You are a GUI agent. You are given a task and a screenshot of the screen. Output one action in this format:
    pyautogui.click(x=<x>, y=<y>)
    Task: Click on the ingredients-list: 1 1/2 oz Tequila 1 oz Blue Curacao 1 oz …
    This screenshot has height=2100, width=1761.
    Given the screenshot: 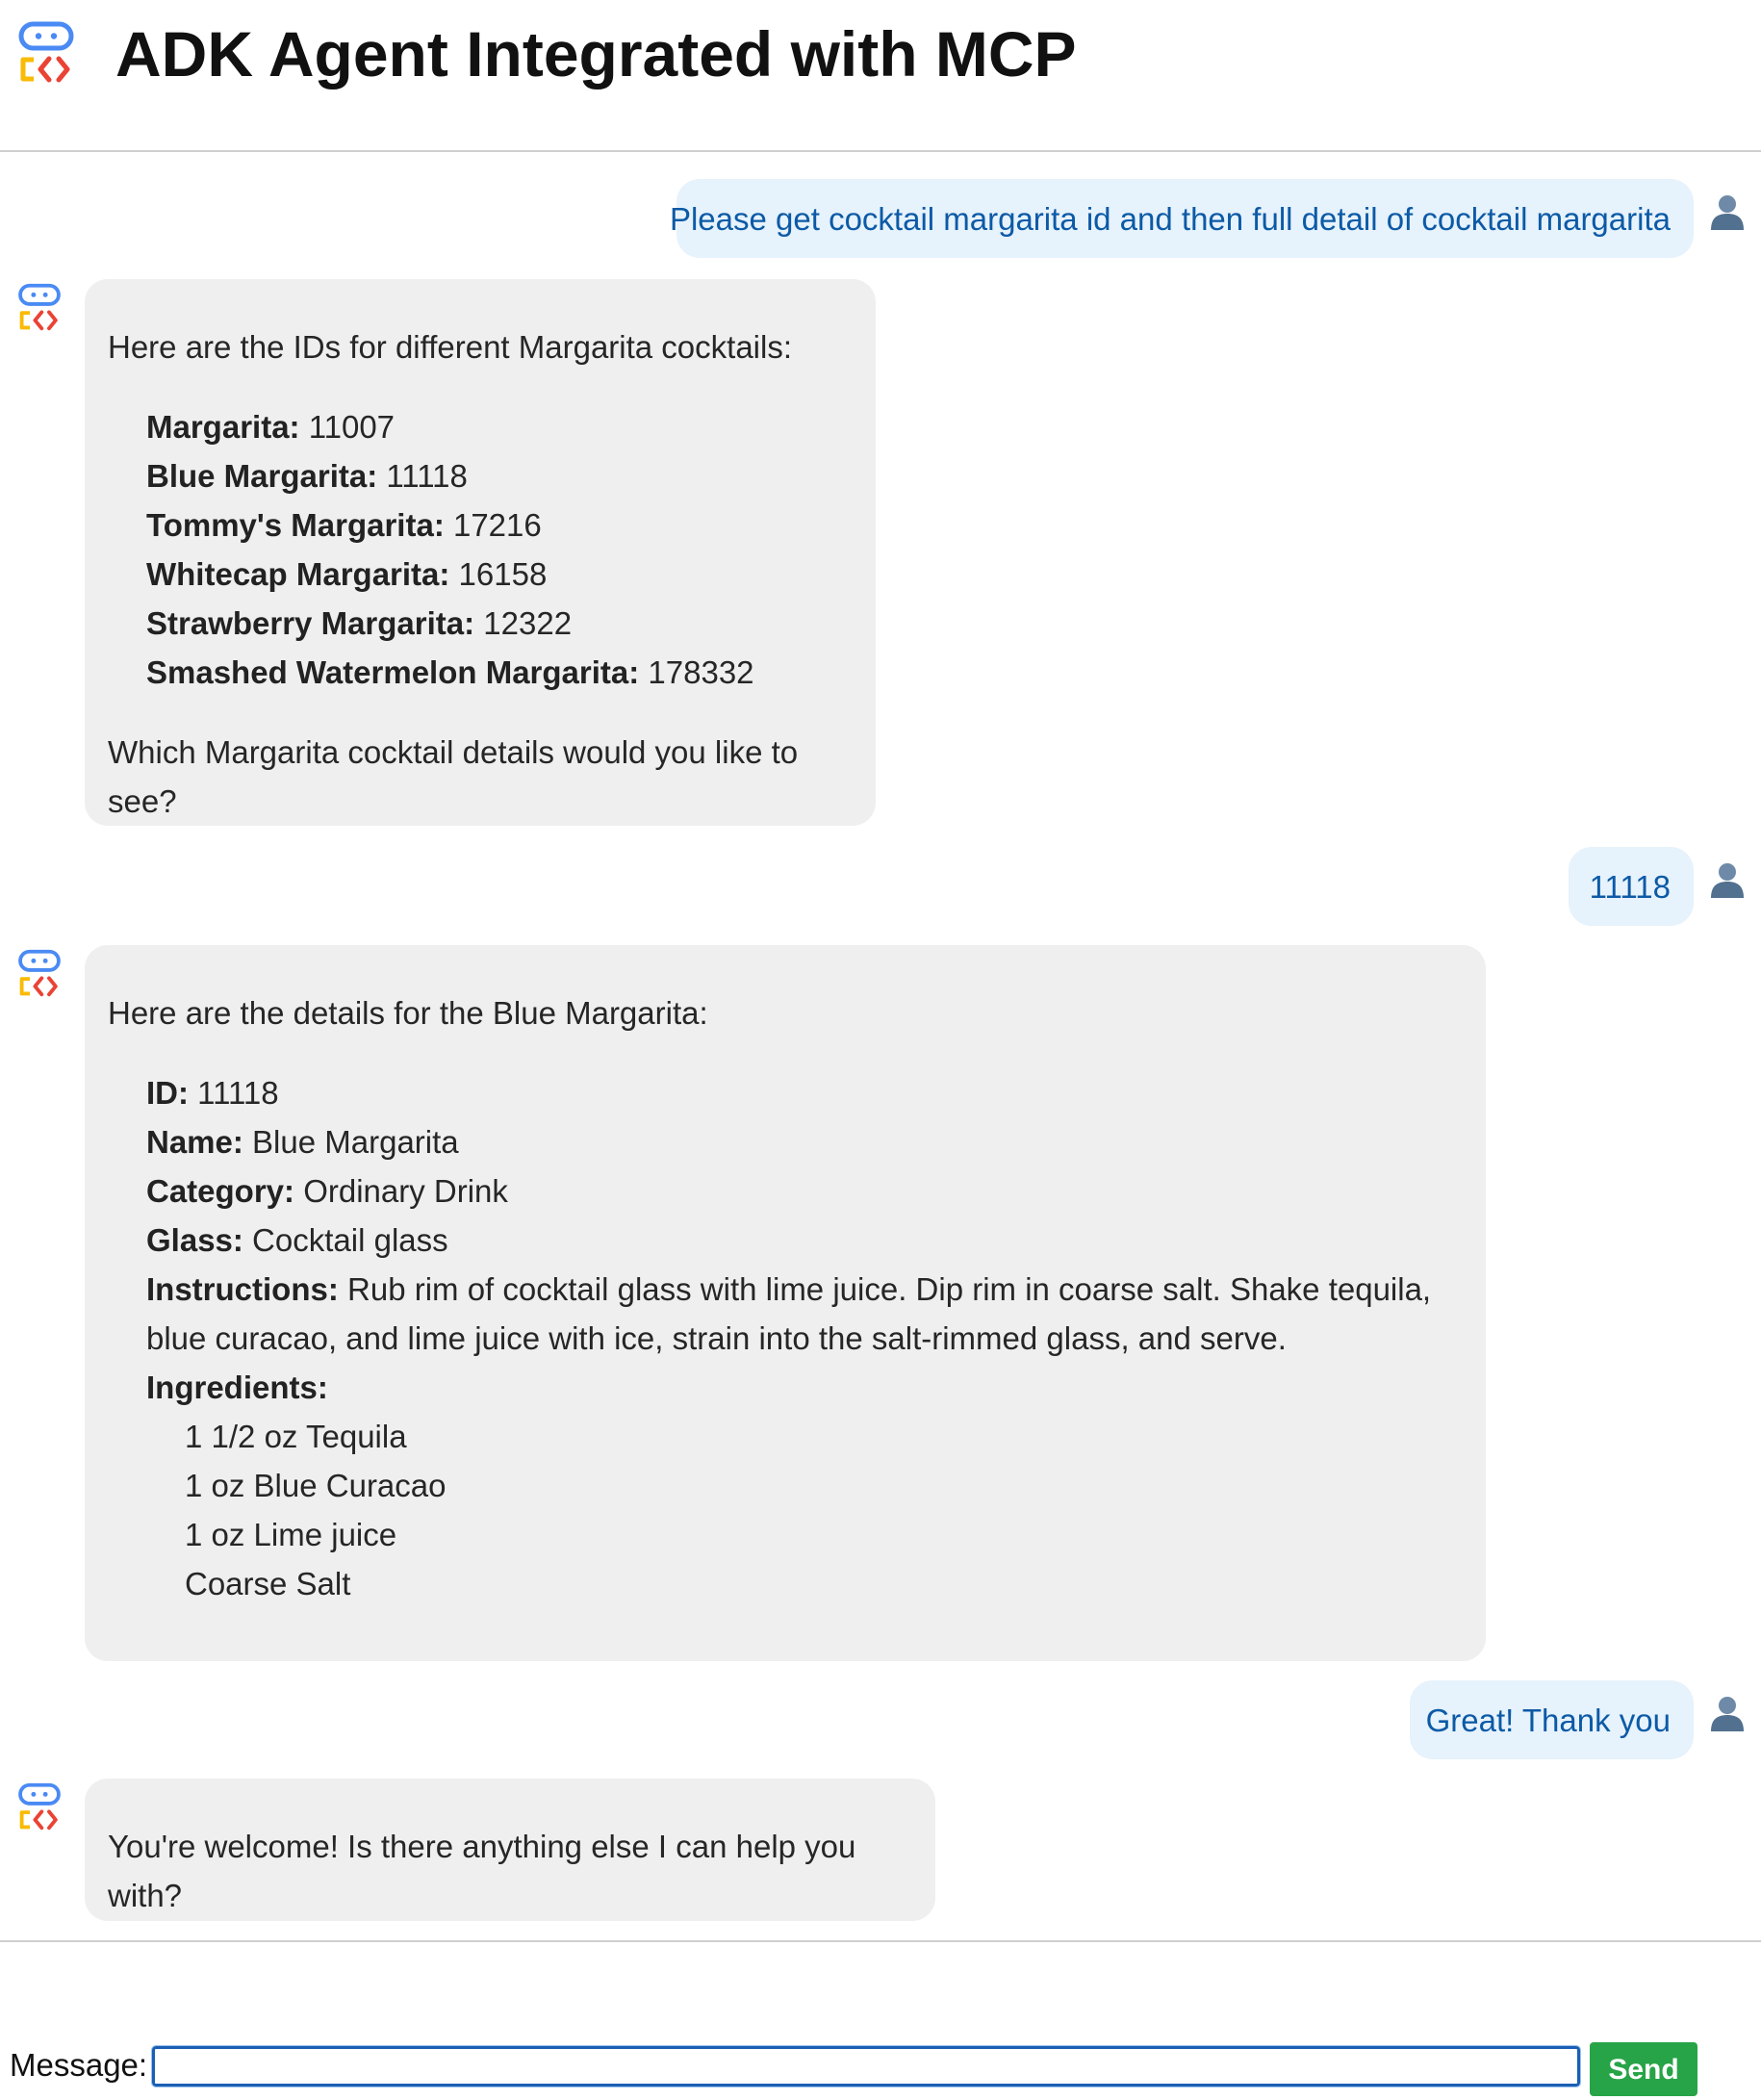 What is the action you would take?
    pyautogui.click(x=804, y=1510)
    